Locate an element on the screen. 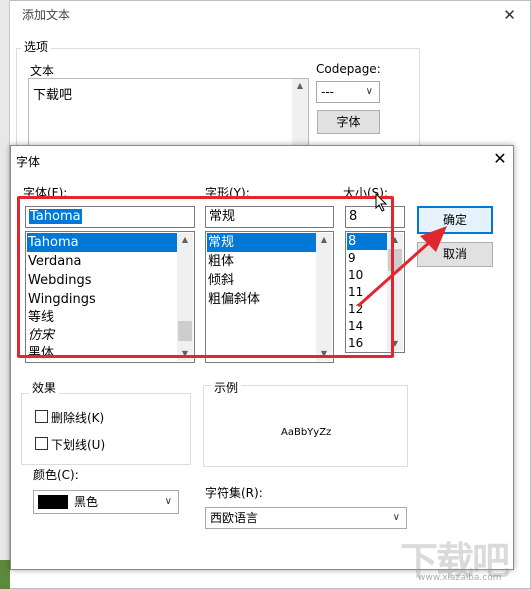  pointer-arrow-icon is located at coordinates (402, 267).